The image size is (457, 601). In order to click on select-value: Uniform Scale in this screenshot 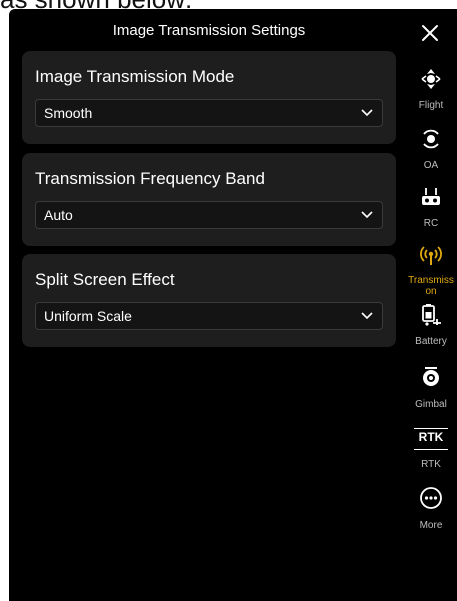, I will do `click(88, 316)`.